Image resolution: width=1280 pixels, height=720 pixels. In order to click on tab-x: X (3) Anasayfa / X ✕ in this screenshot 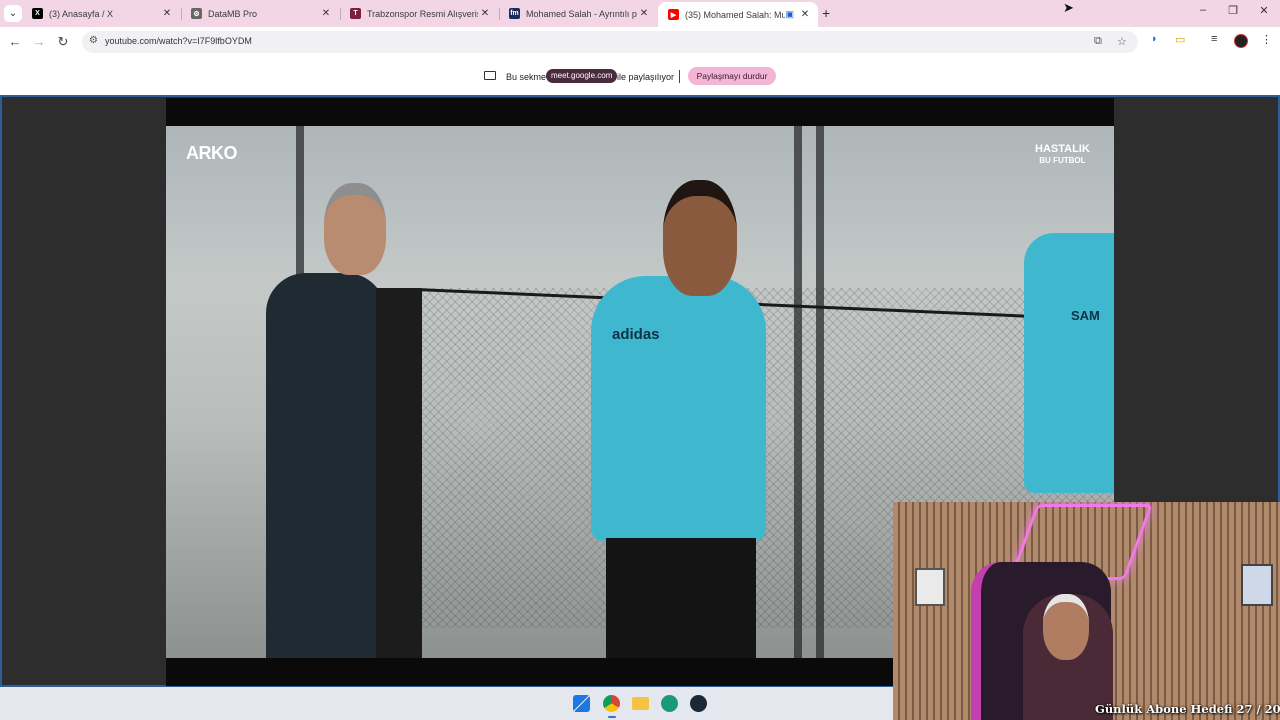, I will do `click(101, 13)`.